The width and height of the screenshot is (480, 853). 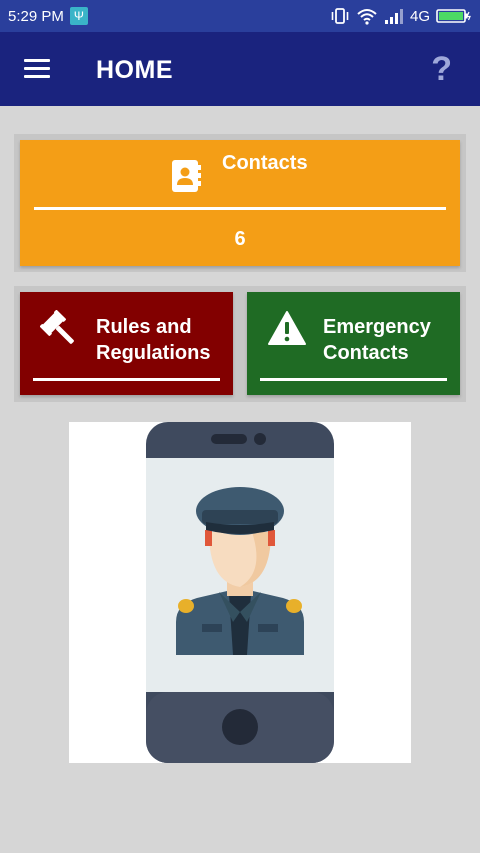 What do you see at coordinates (454, 16) in the screenshot?
I see `battery-icon` at bounding box center [454, 16].